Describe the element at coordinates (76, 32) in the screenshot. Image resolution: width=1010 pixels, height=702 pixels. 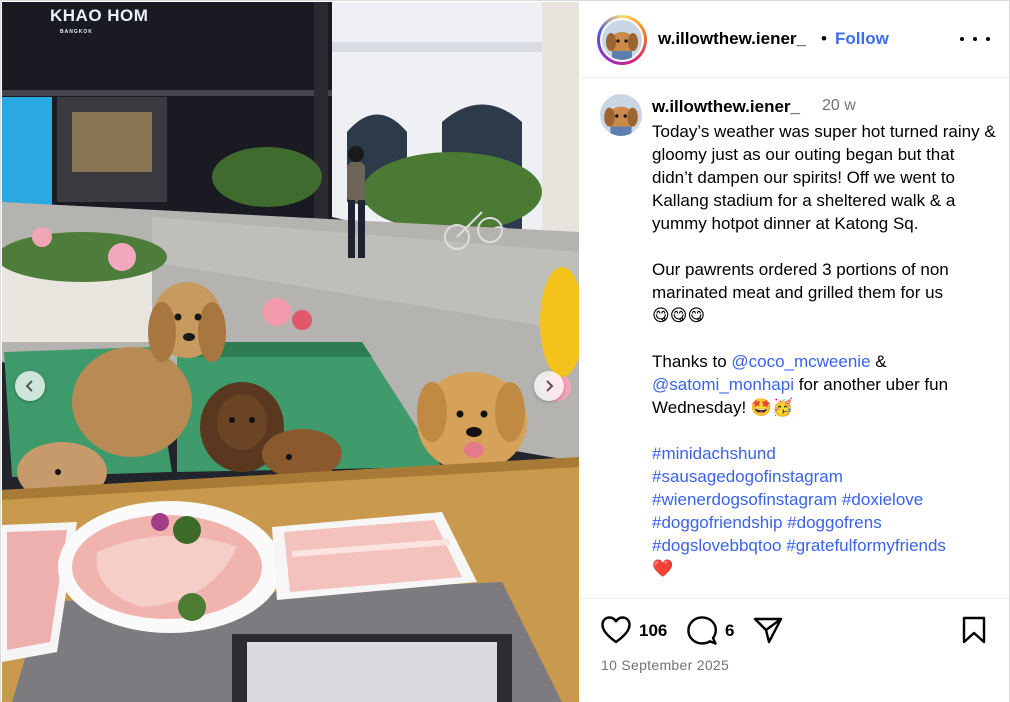
I see `shop-sign-sub: BANGKOK` at that location.